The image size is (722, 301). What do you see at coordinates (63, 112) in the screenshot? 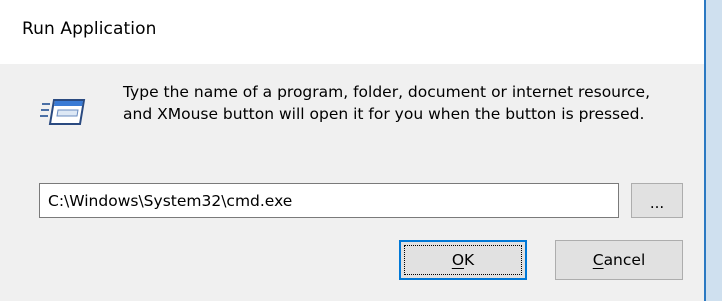
I see `run-window-icon` at bounding box center [63, 112].